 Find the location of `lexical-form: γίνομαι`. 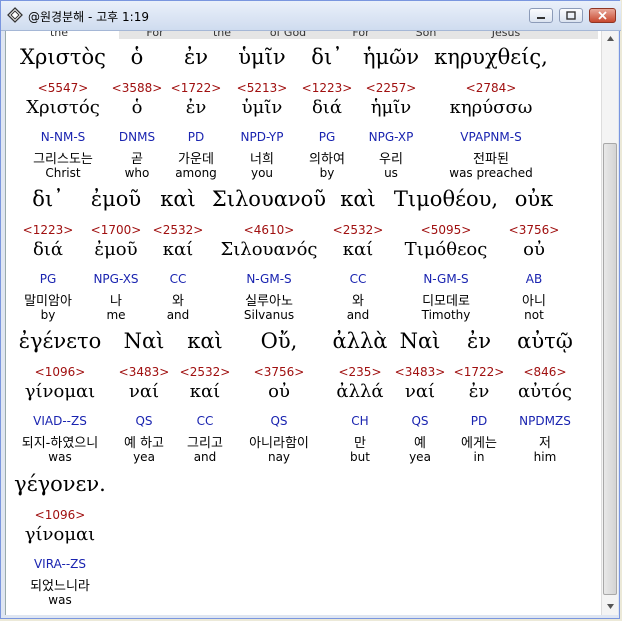

lexical-form: γίνομαι is located at coordinates (60, 534).